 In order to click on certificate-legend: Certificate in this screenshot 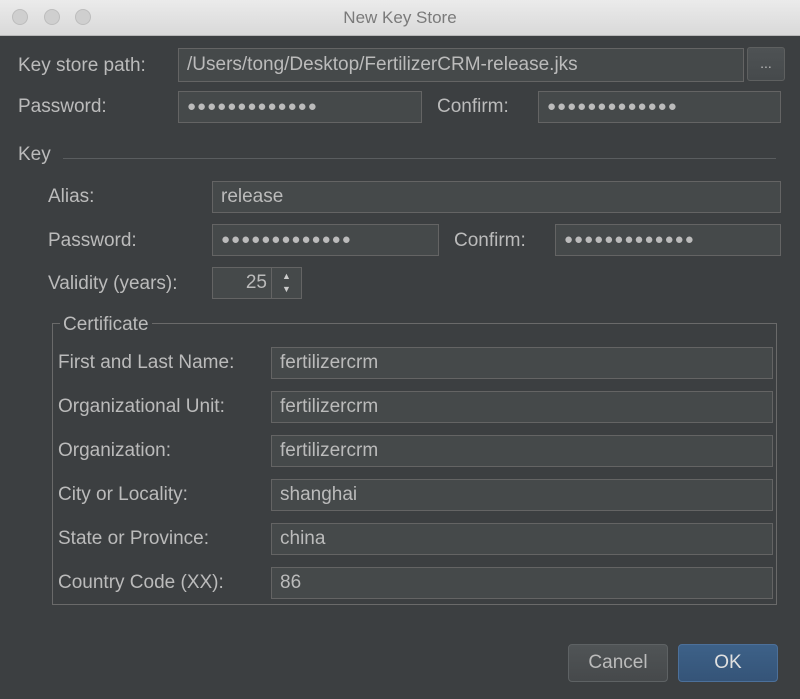, I will do `click(106, 325)`.